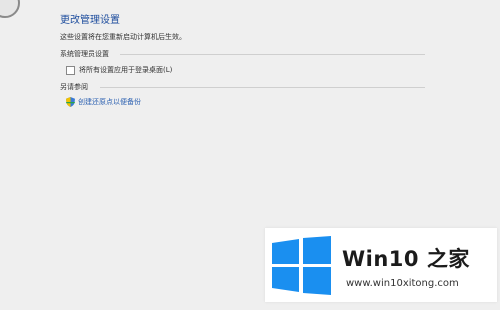 The width and height of the screenshot is (500, 310). I want to click on see-also-divider, so click(262, 87).